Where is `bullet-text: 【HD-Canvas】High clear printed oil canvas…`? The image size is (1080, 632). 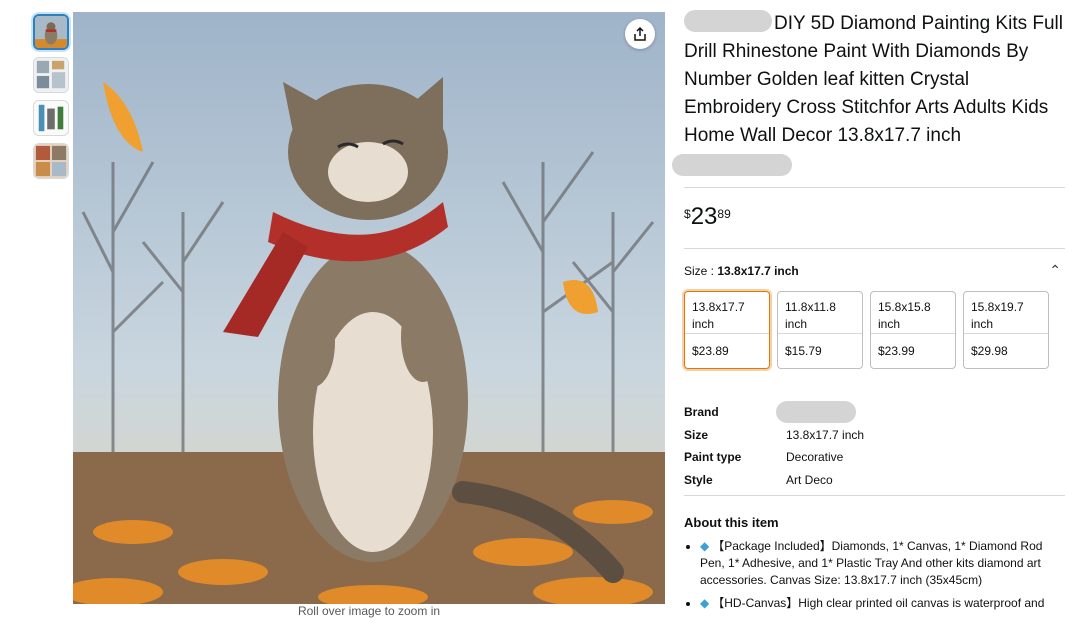 bullet-text: 【HD-Canvas】High clear printed oil canvas… is located at coordinates (878, 603).